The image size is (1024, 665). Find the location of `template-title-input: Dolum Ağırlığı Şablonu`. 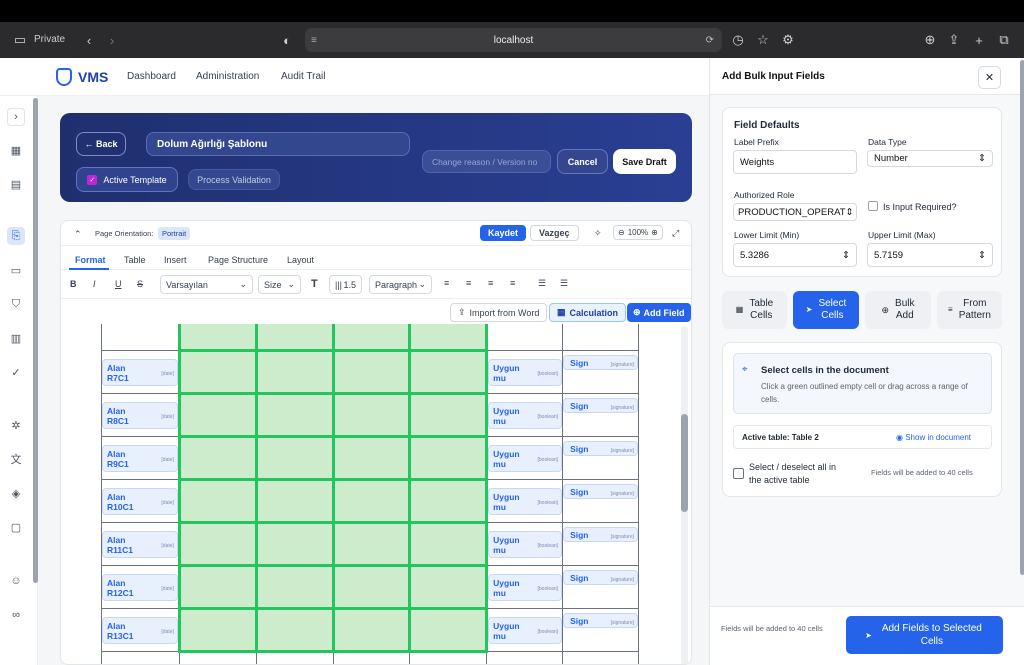

template-title-input: Dolum Ağırlığı Şablonu is located at coordinates (278, 144).